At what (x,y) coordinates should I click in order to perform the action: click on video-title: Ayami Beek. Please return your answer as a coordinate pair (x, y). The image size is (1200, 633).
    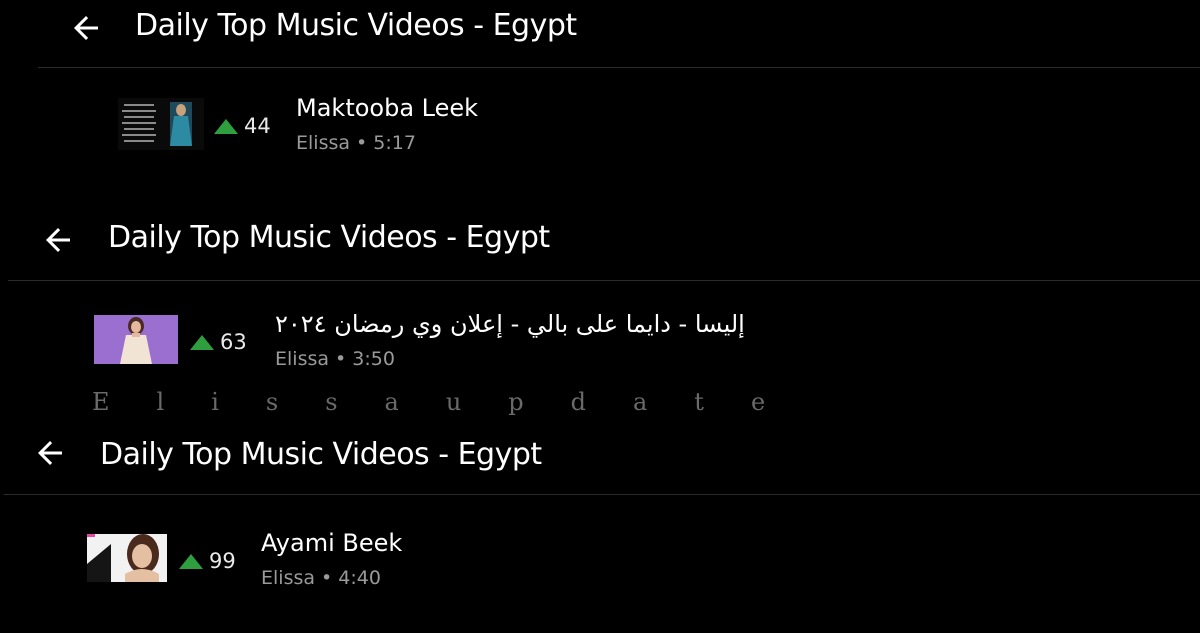
    Looking at the image, I should click on (332, 543).